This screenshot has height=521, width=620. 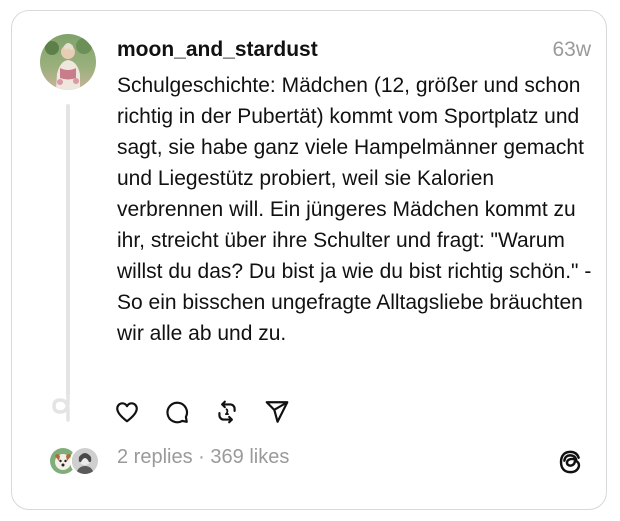 I want to click on post-stats: 2 replies · 369 likes, so click(x=203, y=457).